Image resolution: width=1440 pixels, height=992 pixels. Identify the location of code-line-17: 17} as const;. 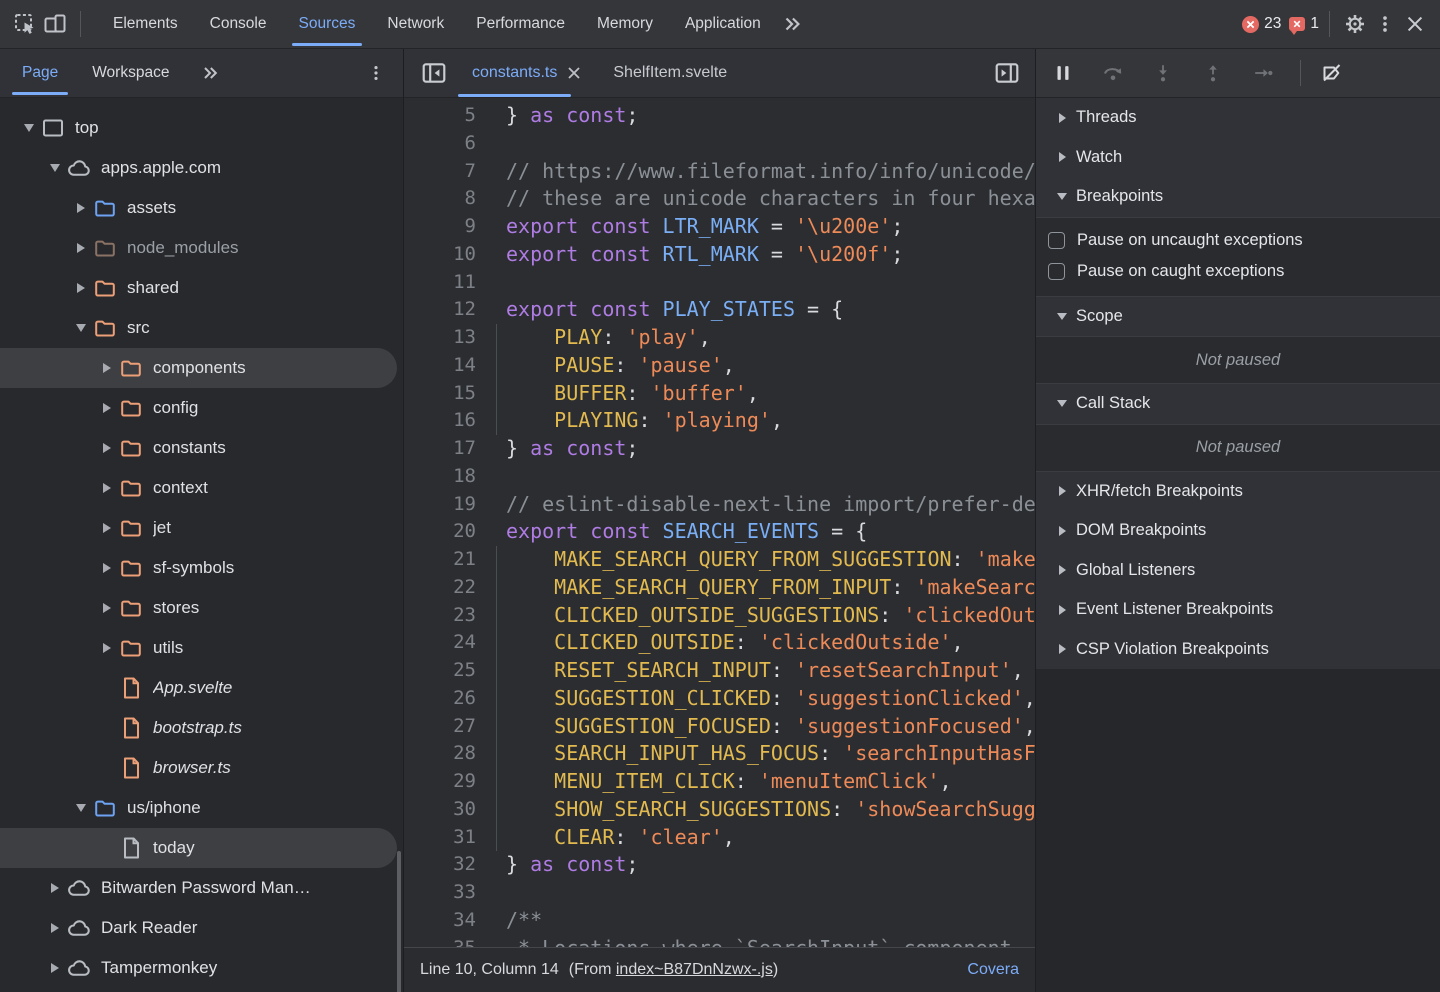
(719, 449).